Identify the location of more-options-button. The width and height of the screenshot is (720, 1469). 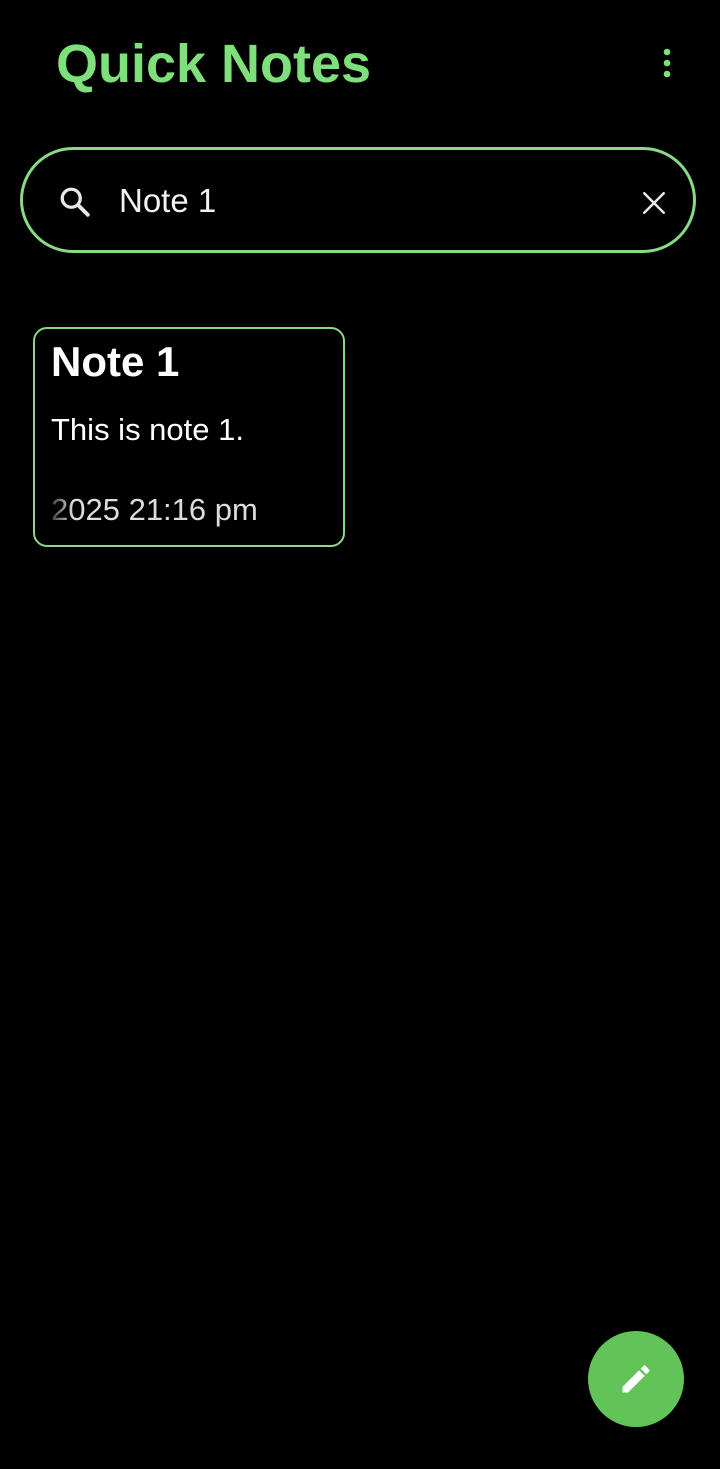
(667, 63).